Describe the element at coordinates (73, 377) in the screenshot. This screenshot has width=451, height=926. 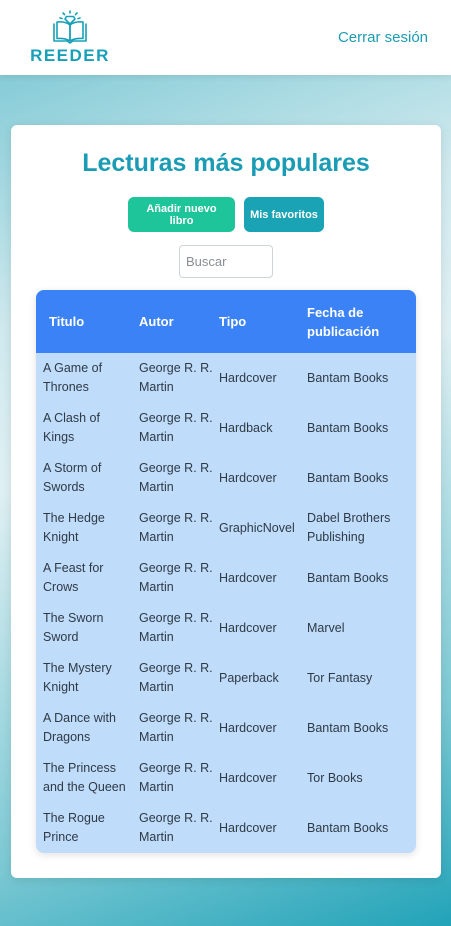
I see `cell-title: A Game of Thrones` at that location.